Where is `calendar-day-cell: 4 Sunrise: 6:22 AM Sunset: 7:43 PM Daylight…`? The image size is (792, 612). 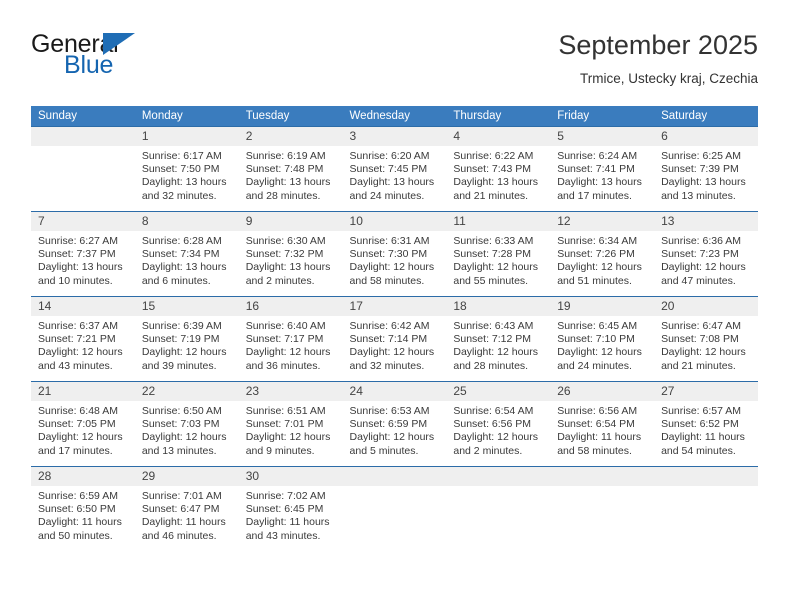
calendar-day-cell: 4 Sunrise: 6:22 AM Sunset: 7:43 PM Daylight… is located at coordinates (498, 169).